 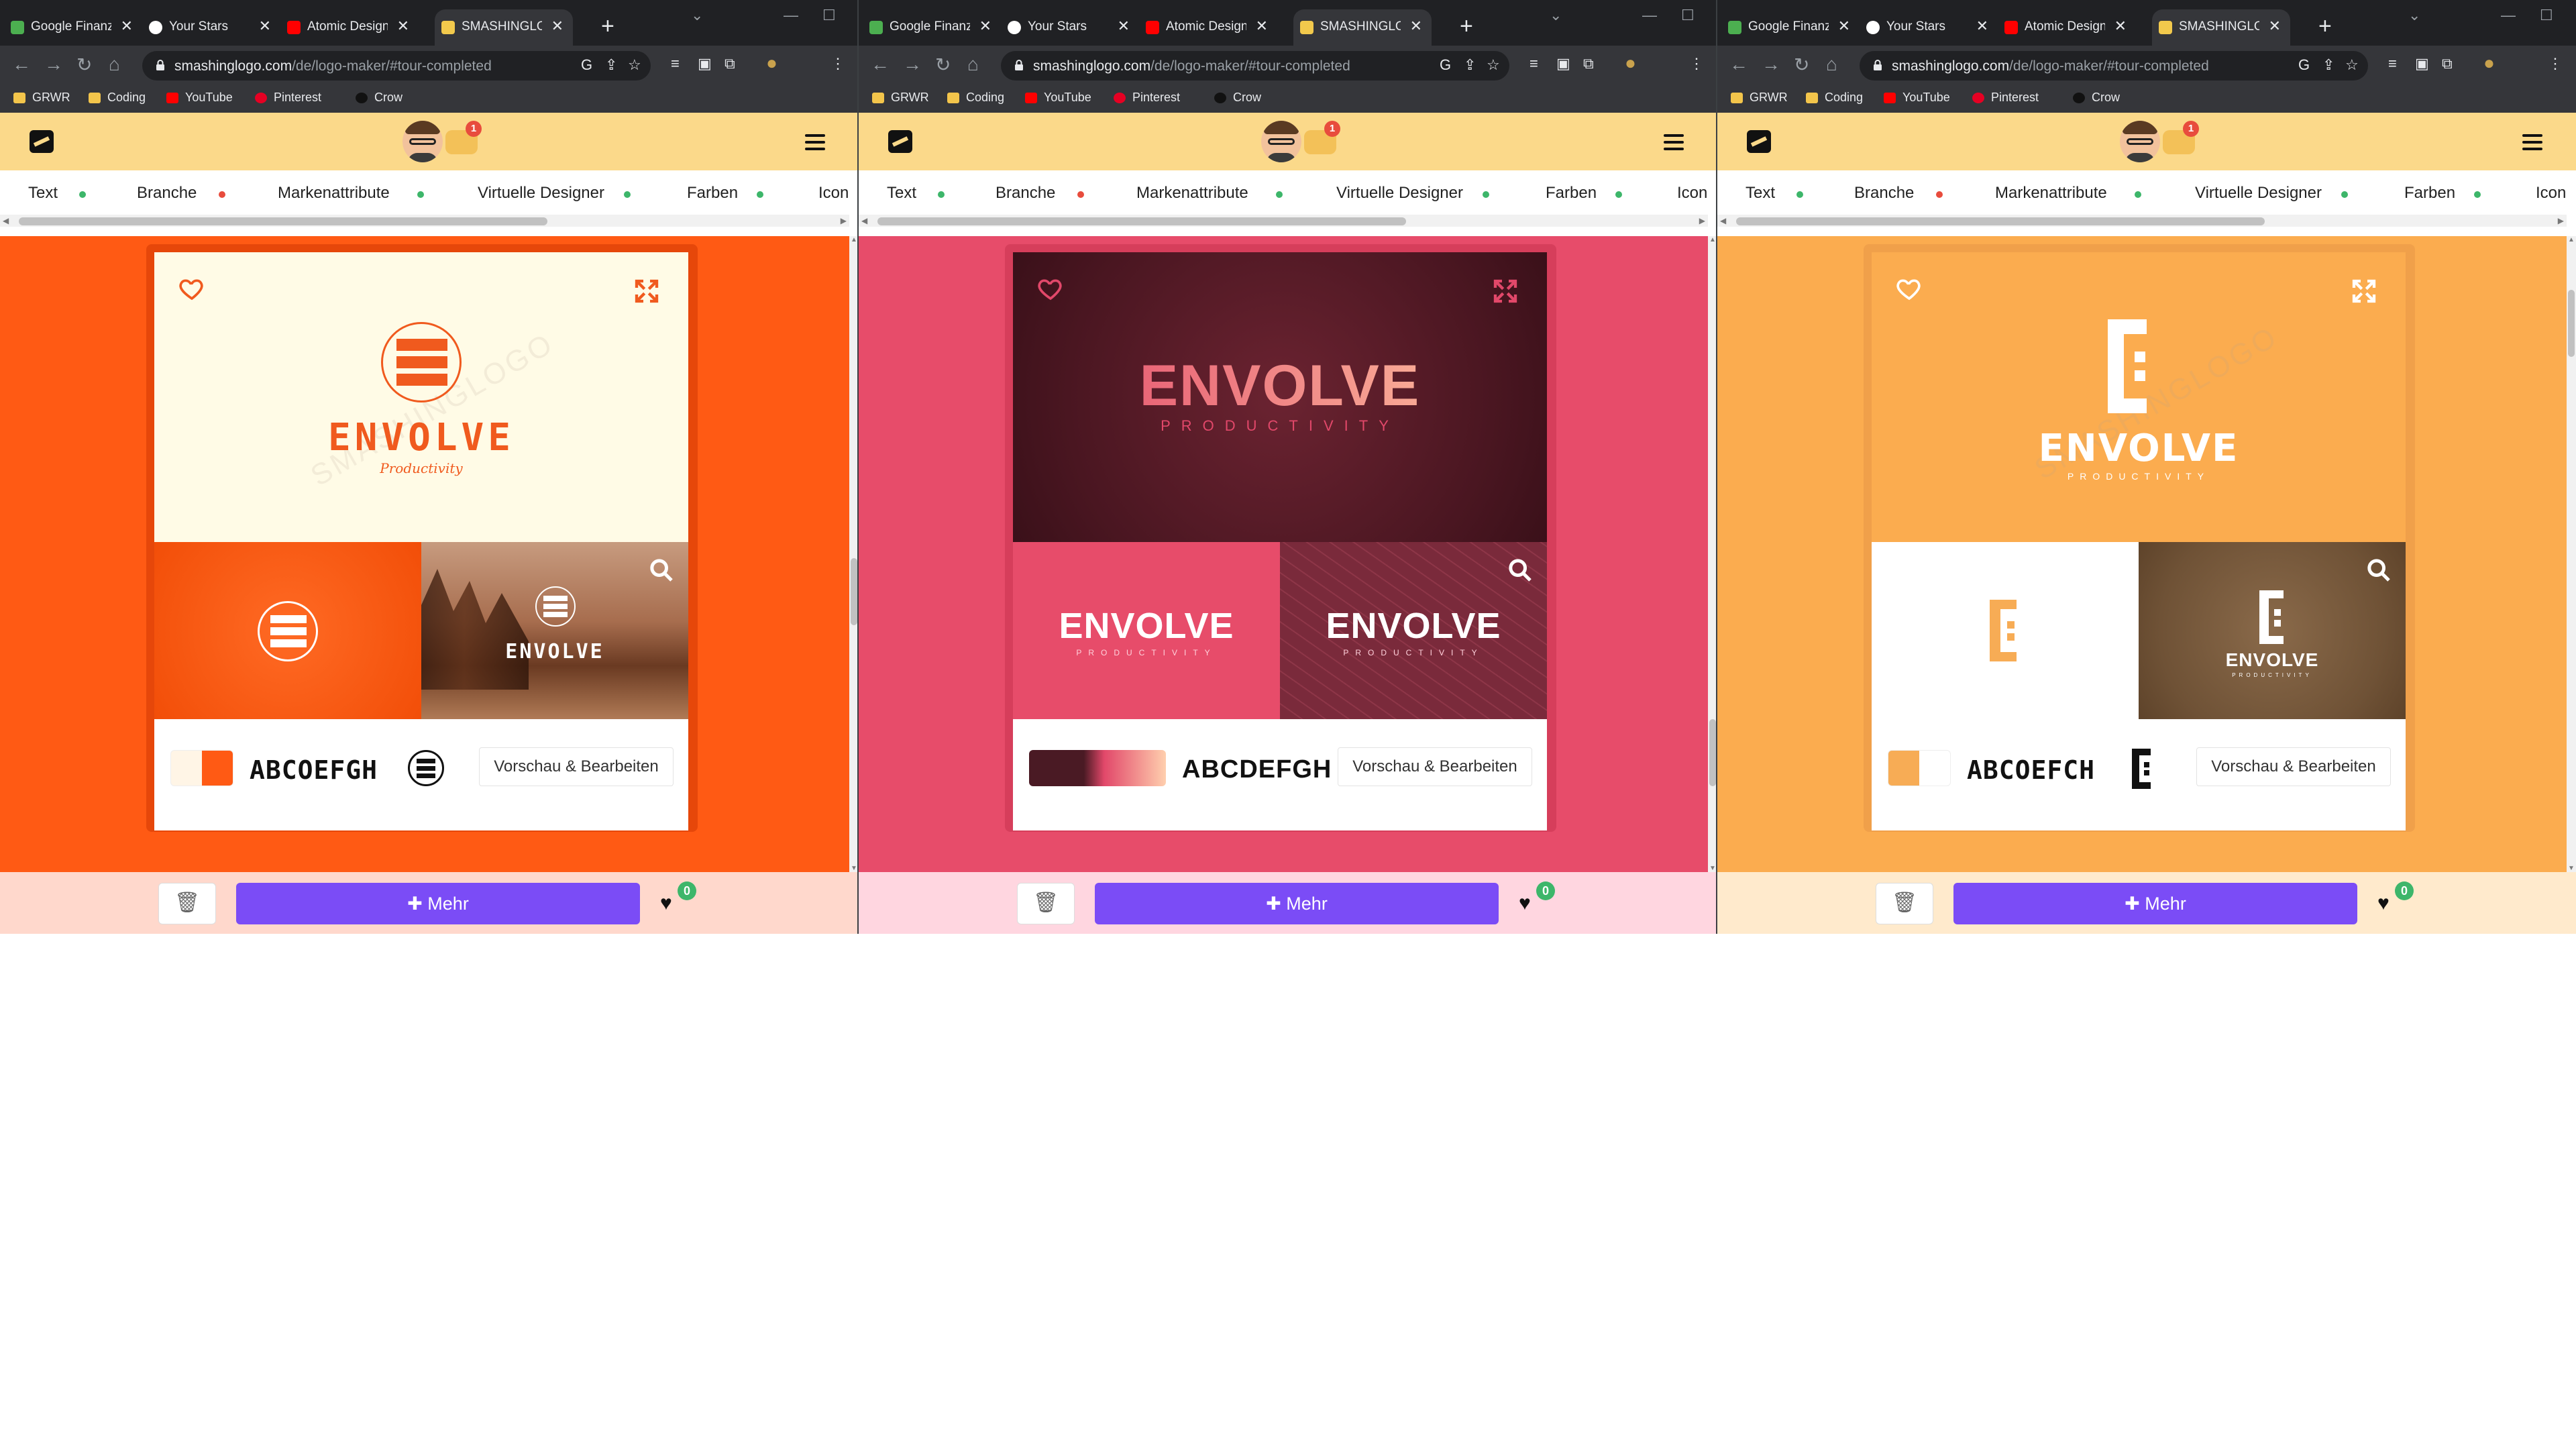 What do you see at coordinates (1520, 570) in the screenshot?
I see `zoom-search-icon` at bounding box center [1520, 570].